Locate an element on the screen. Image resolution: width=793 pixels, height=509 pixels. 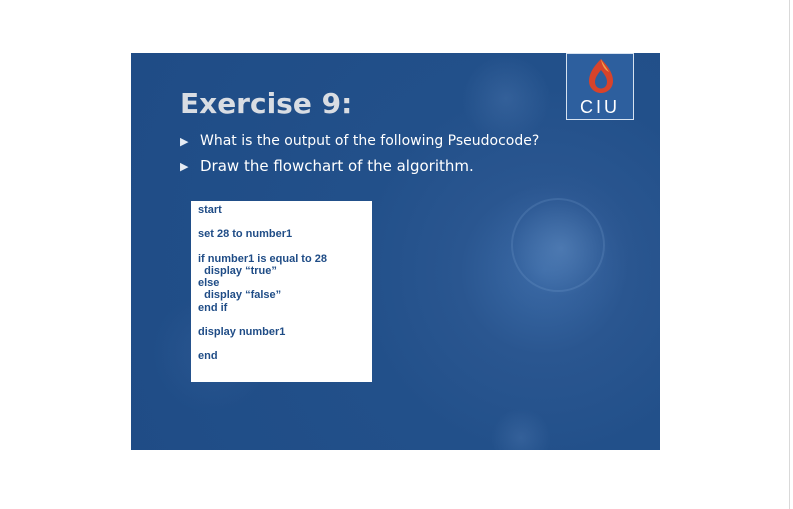
code-line: if number1 is equal to 28 is located at coordinates (262, 258).